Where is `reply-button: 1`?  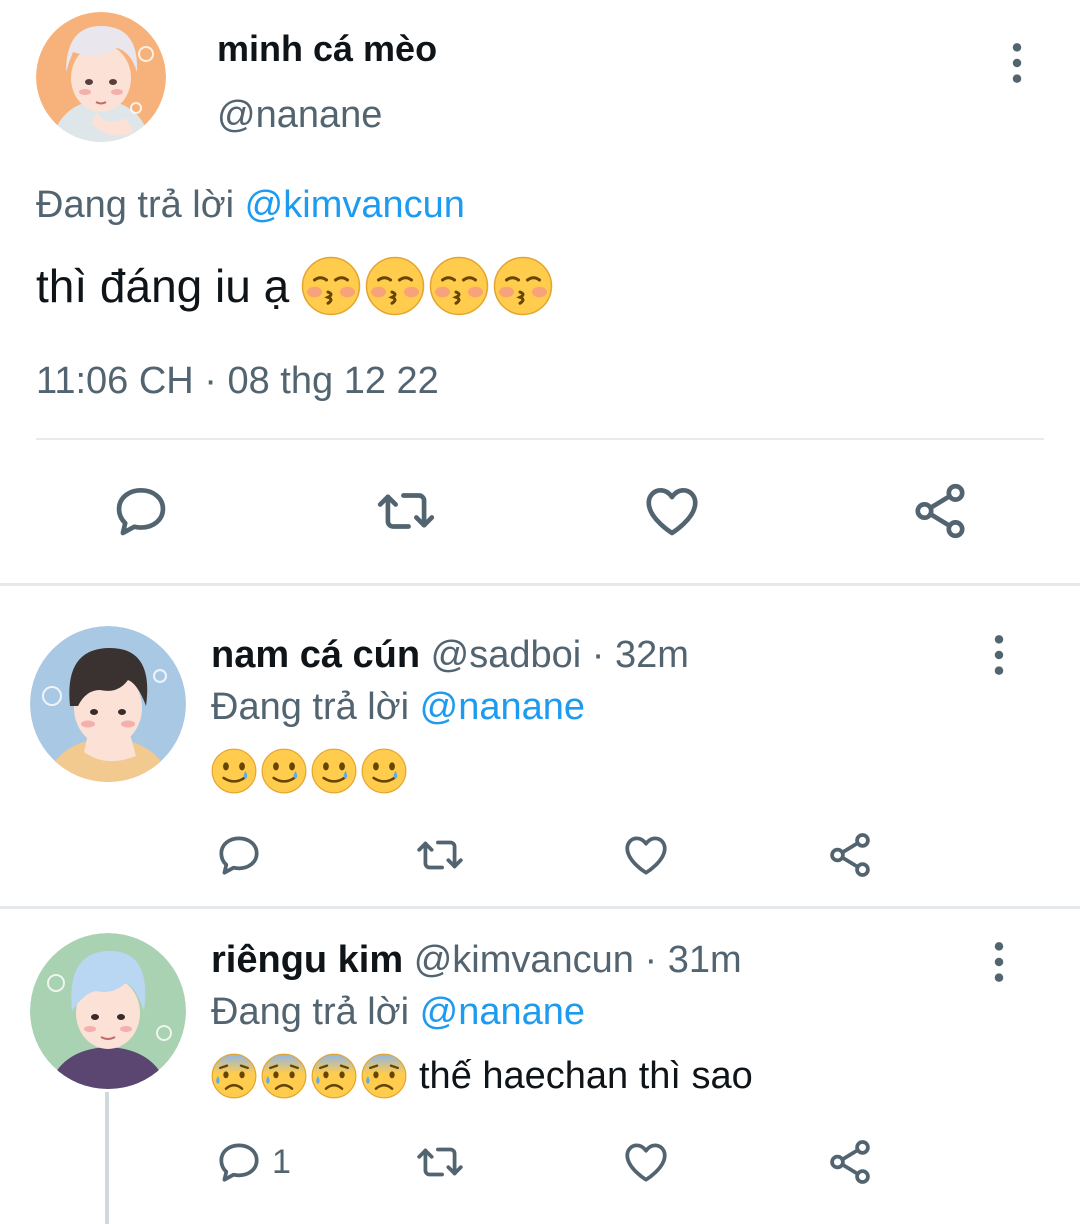
reply-button: 1 is located at coordinates (252, 1162).